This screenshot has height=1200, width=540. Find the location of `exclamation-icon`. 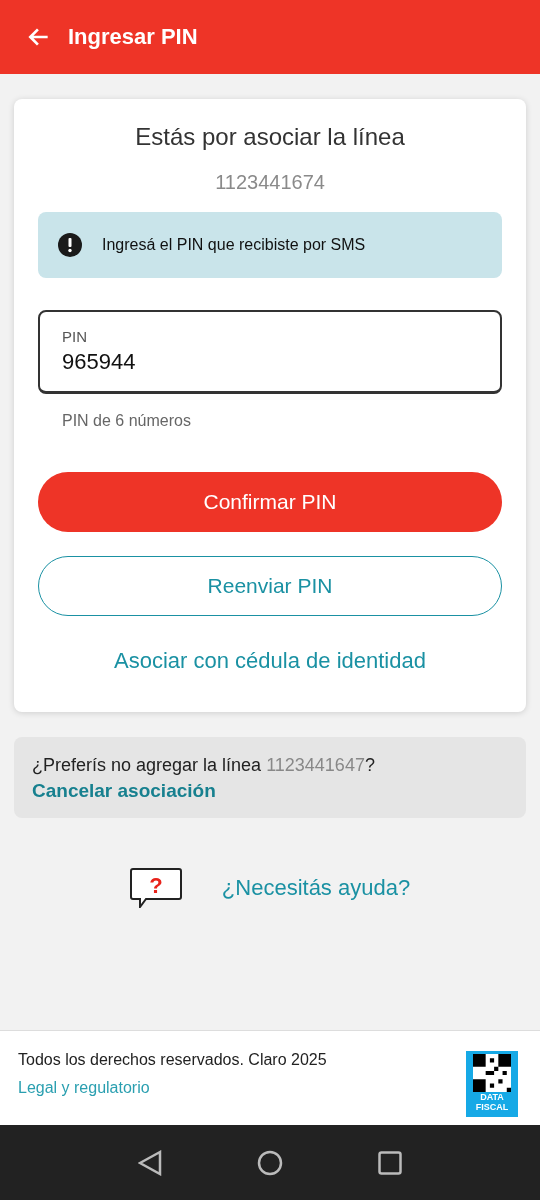

exclamation-icon is located at coordinates (70, 245).